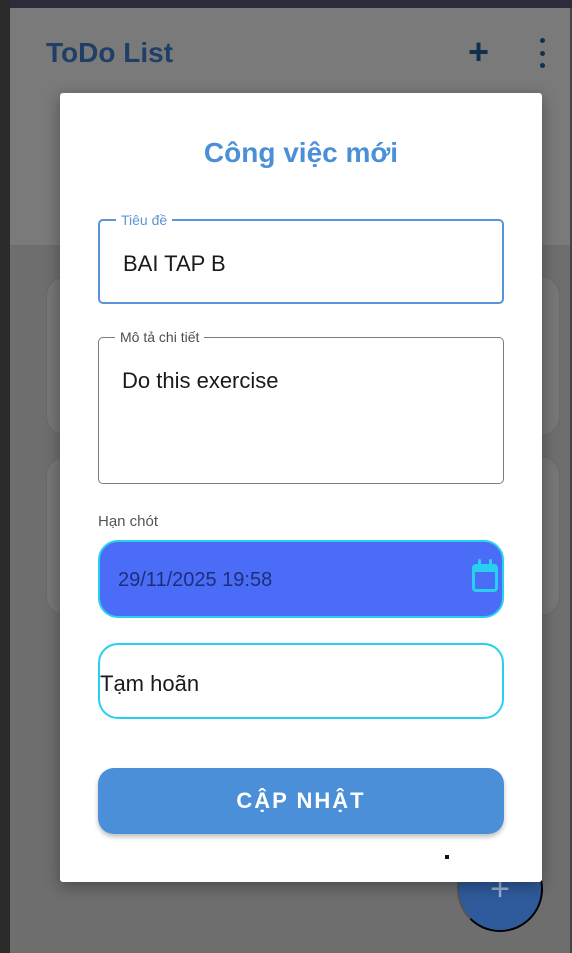 This screenshot has height=953, width=572. Describe the element at coordinates (195, 580) in the screenshot. I see `deadline-value: 29/11/2025 19:58` at that location.